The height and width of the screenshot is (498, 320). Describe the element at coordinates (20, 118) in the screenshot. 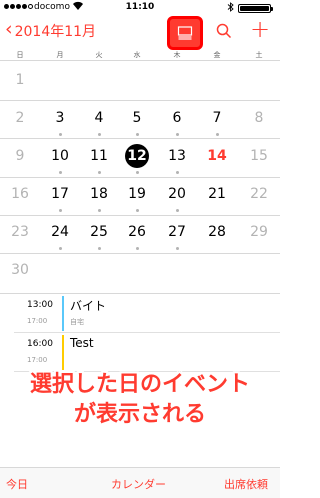

I see `calendar-day: 2` at that location.